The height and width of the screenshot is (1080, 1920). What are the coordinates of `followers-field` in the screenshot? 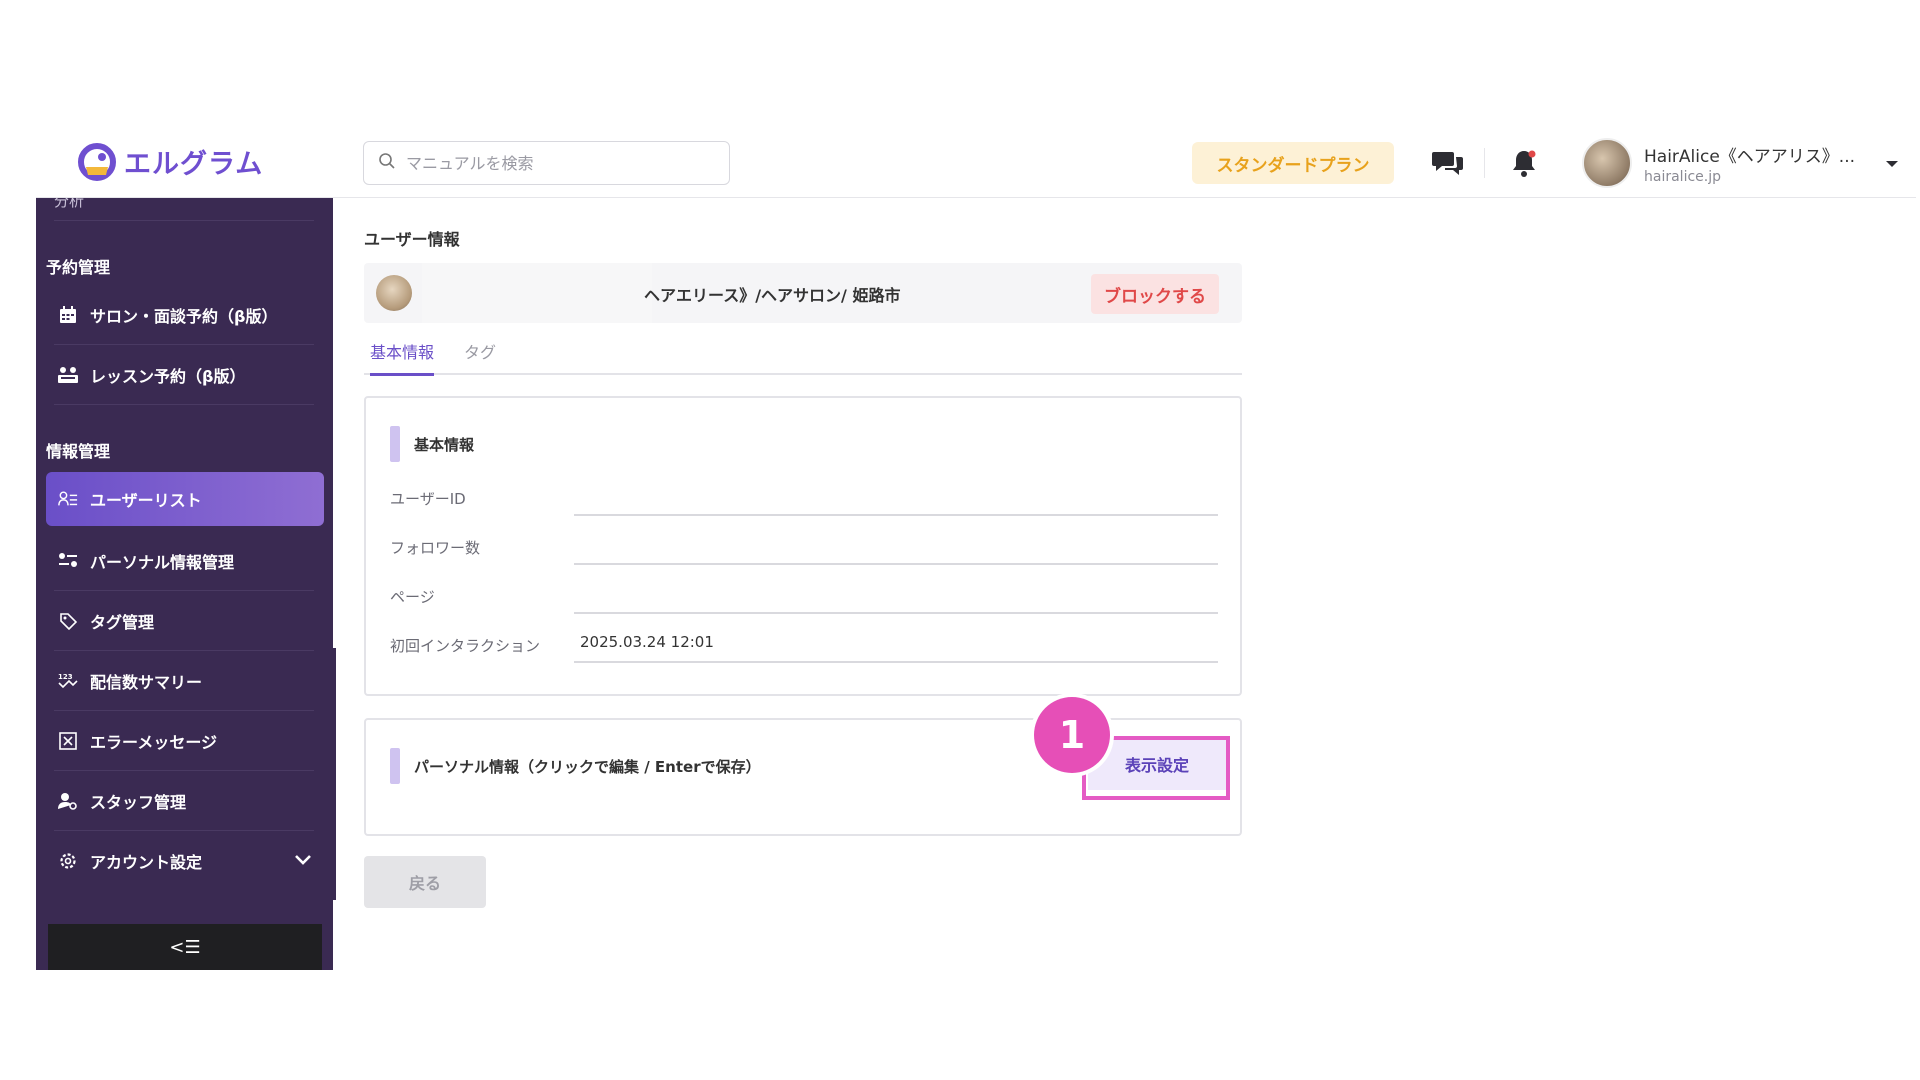 It's located at (896, 545).